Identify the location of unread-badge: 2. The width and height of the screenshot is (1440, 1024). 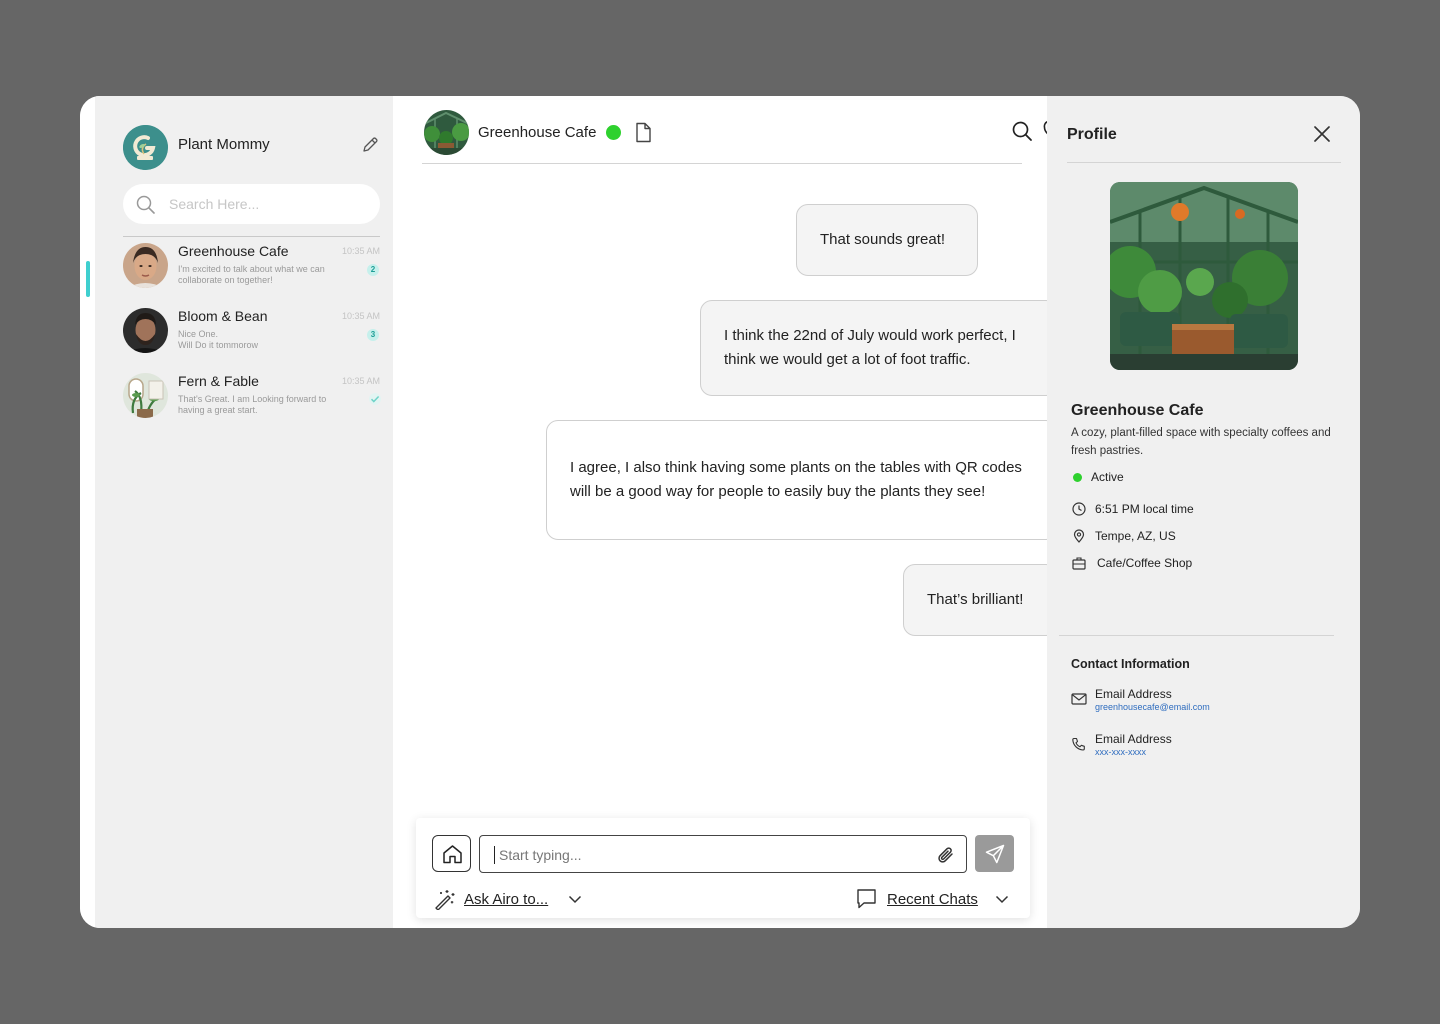
(373, 270).